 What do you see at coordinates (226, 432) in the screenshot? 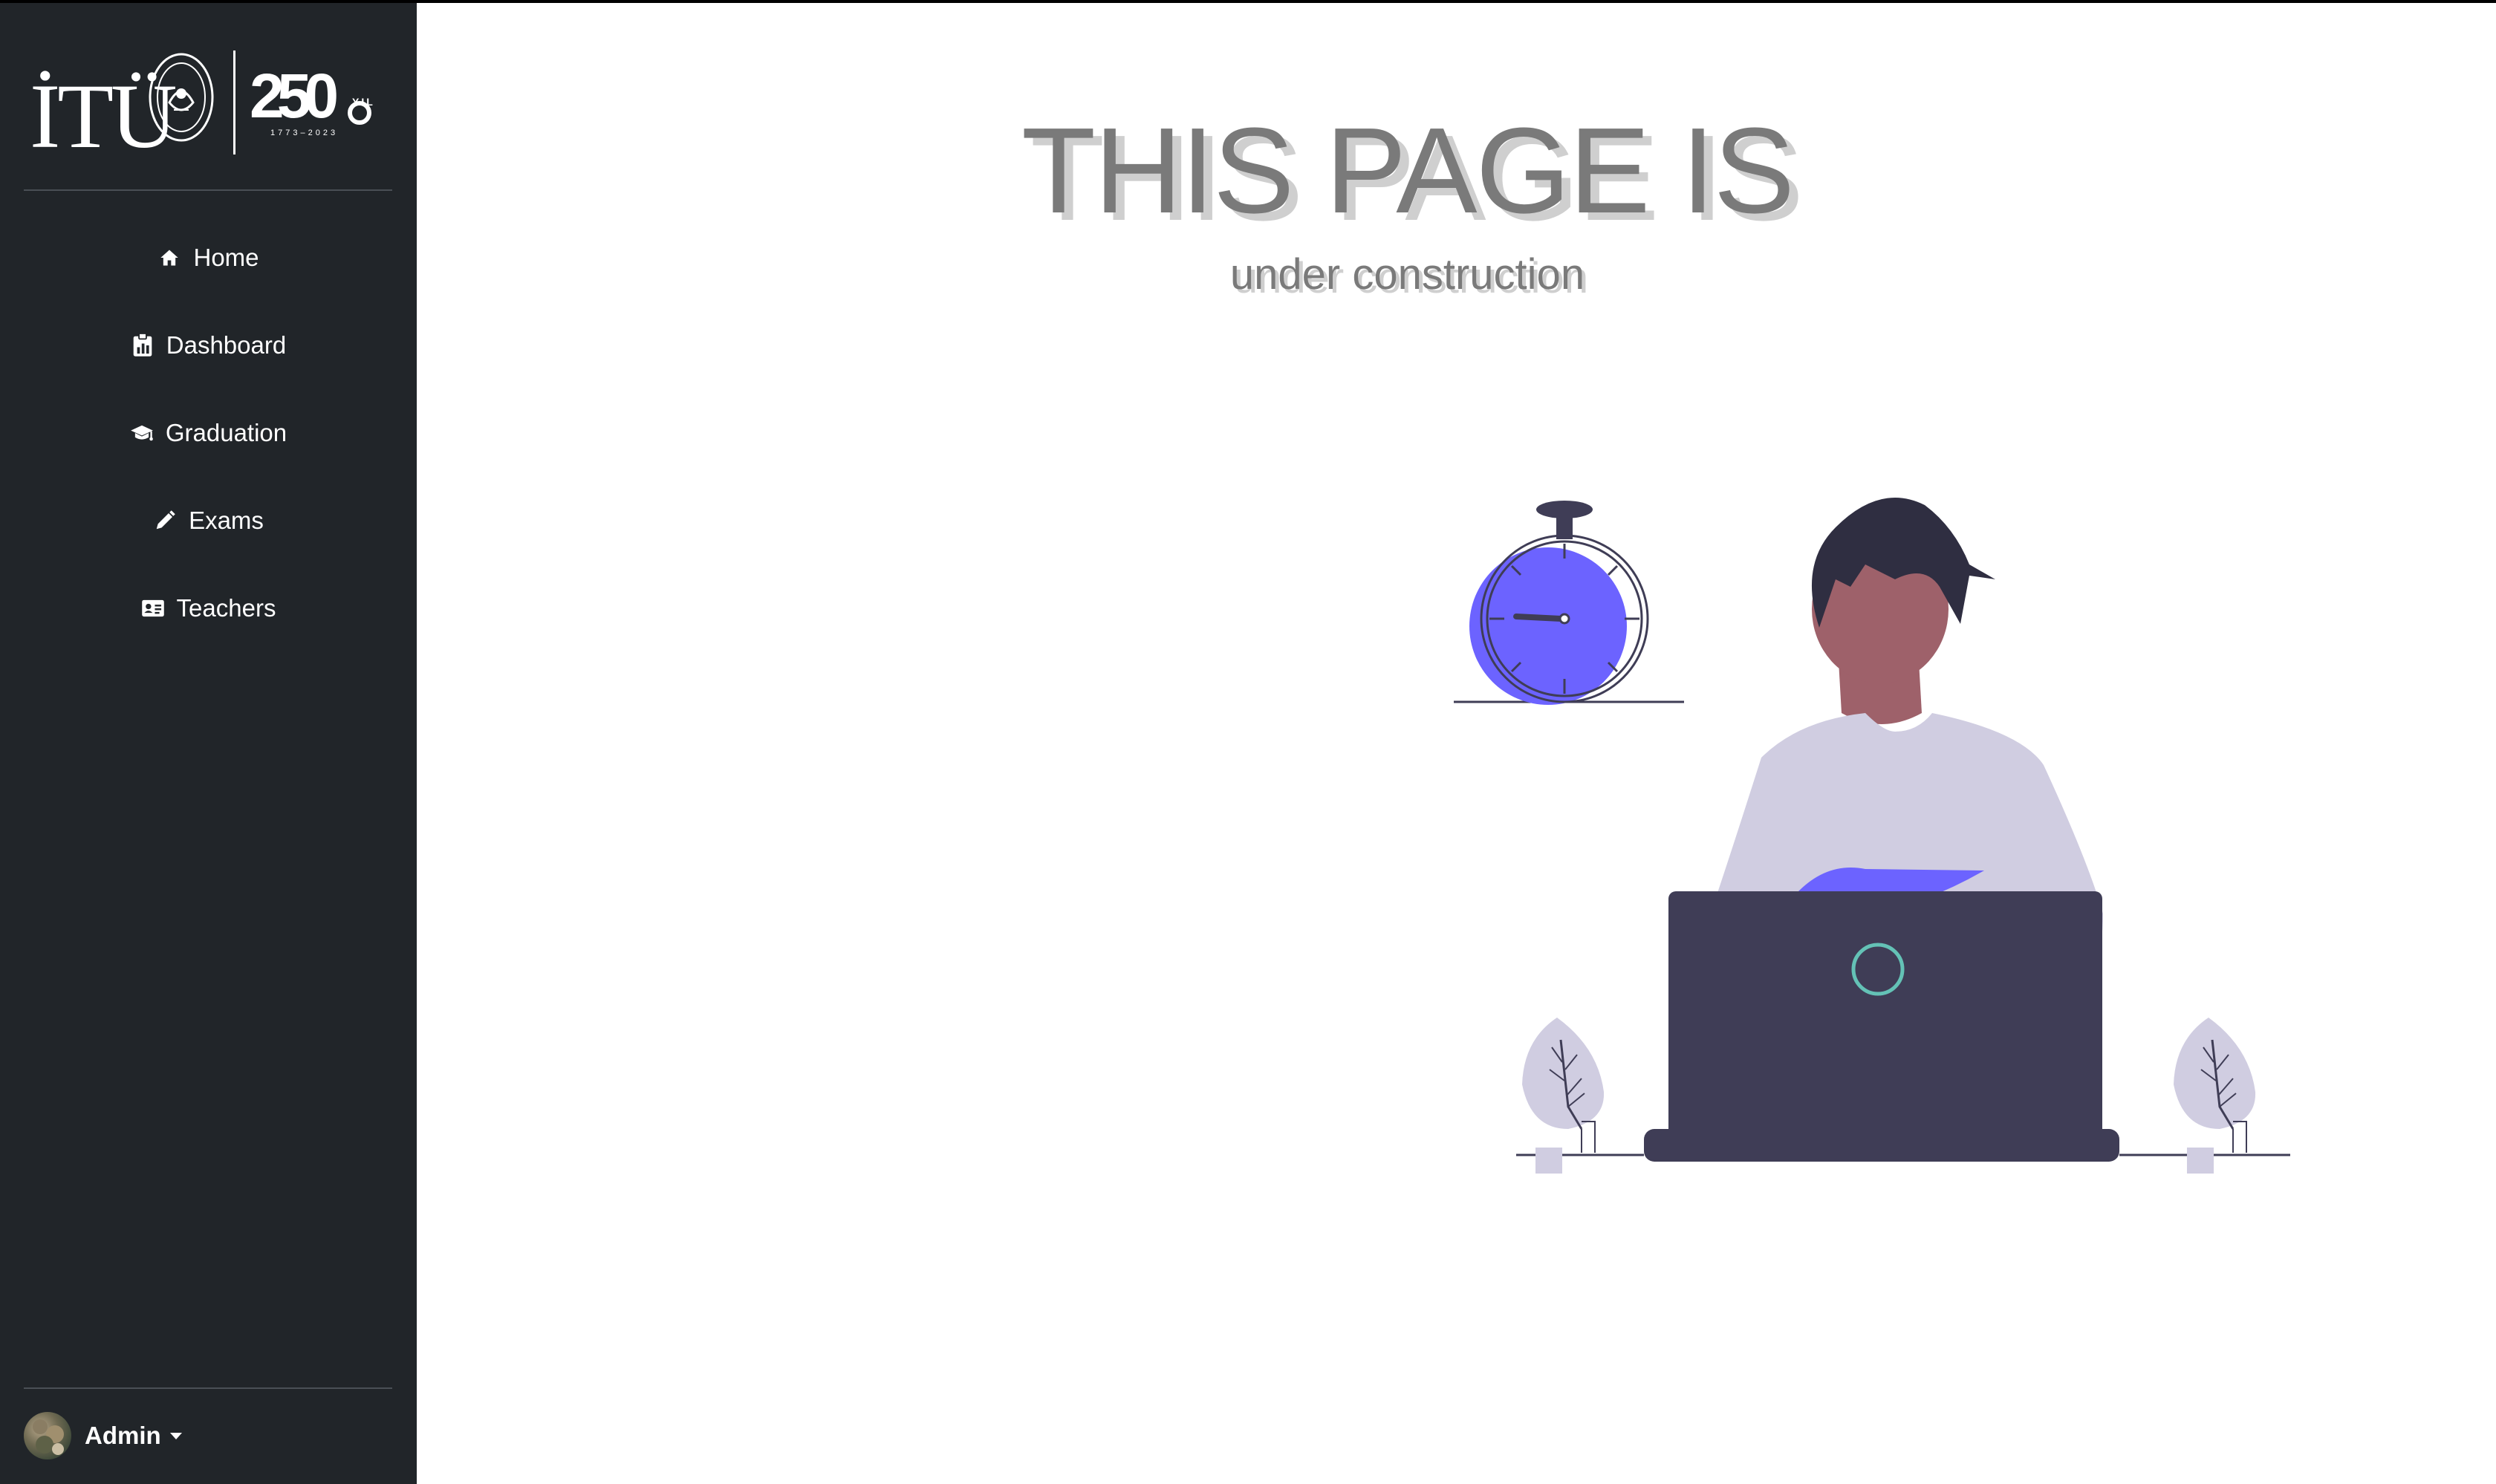
I see `sidebar-item-label: Graduation` at bounding box center [226, 432].